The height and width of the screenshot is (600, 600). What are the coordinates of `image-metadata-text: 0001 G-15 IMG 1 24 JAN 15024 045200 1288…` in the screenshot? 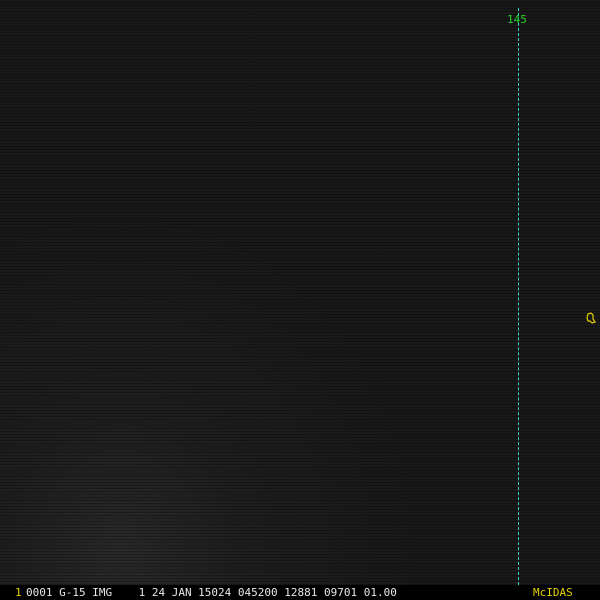 It's located at (211, 592).